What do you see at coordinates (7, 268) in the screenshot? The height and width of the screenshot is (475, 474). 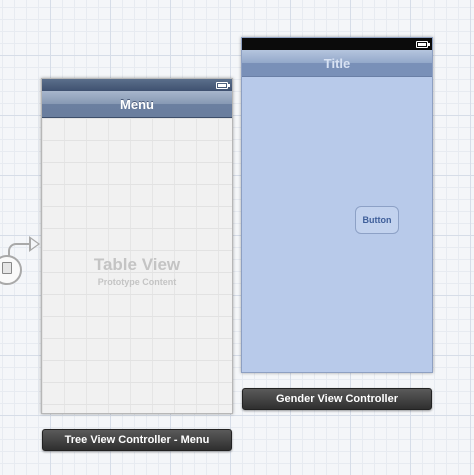 I see `segue-glyph-icon` at bounding box center [7, 268].